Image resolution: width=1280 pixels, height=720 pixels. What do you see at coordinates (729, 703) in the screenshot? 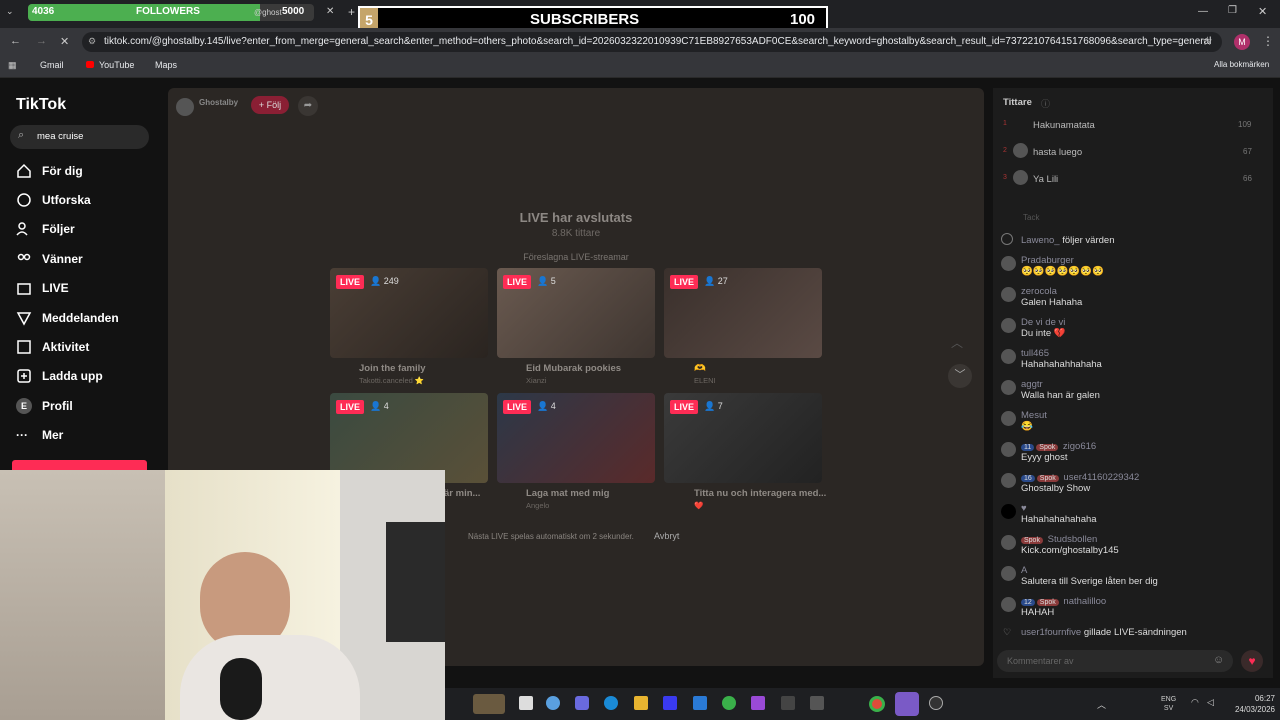
I see `shield-icon` at bounding box center [729, 703].